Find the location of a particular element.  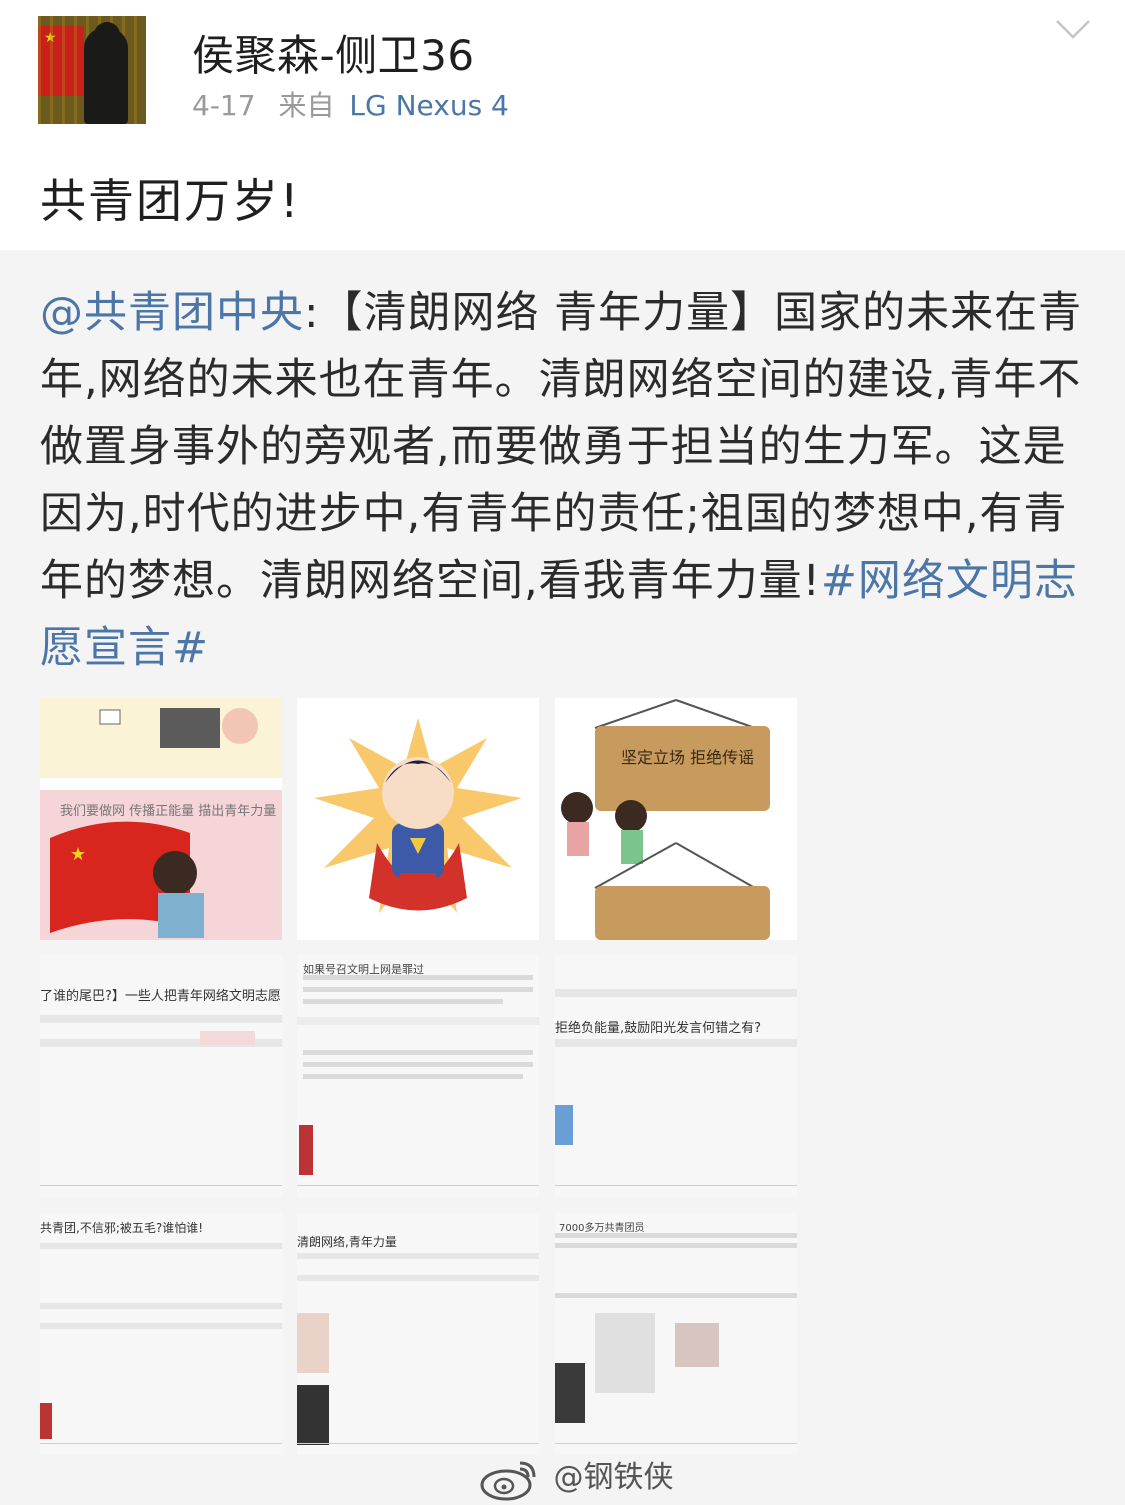

screenshot-weibo-4-image: 共青团,不信邪;被五毛?谁怕谁! is located at coordinates (161, 1334).